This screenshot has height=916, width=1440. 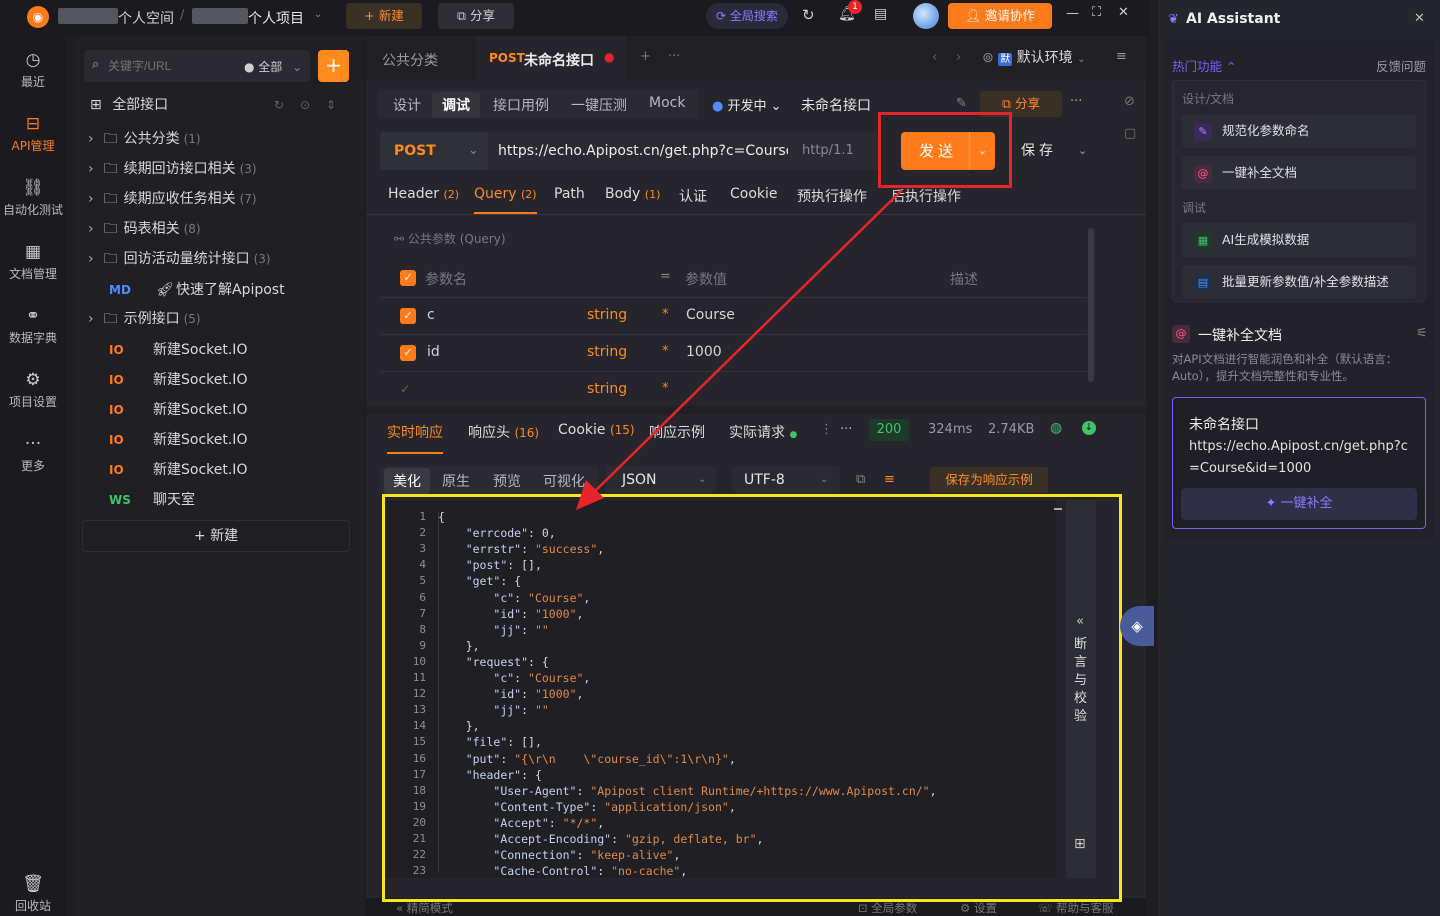 I want to click on global-search-button: ⟳ 全局搜索, so click(x=747, y=16).